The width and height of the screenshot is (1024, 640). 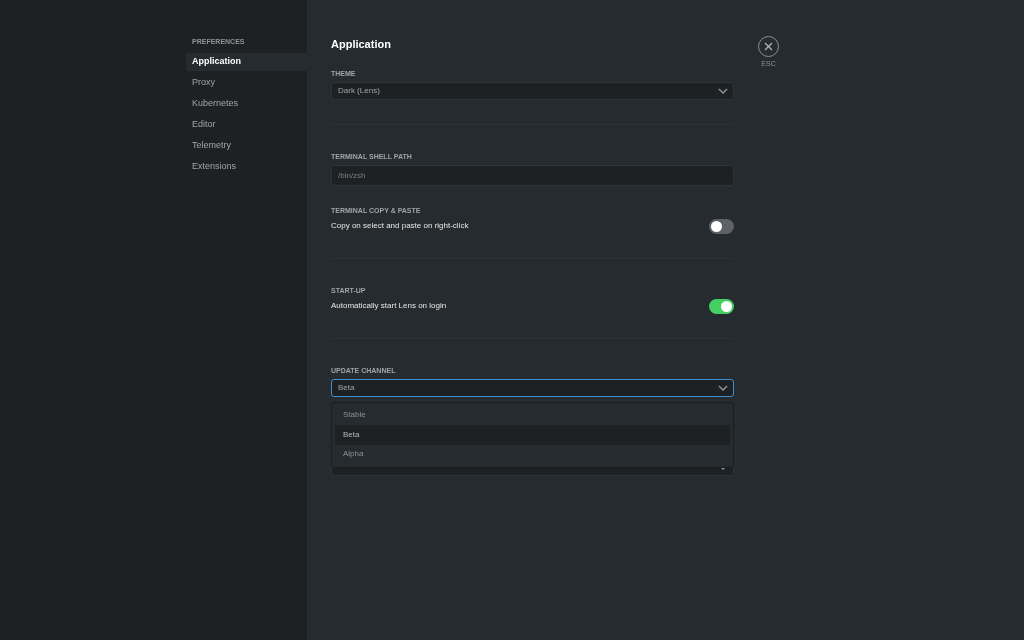 What do you see at coordinates (532, 387) in the screenshot?
I see `select-field: Beta` at bounding box center [532, 387].